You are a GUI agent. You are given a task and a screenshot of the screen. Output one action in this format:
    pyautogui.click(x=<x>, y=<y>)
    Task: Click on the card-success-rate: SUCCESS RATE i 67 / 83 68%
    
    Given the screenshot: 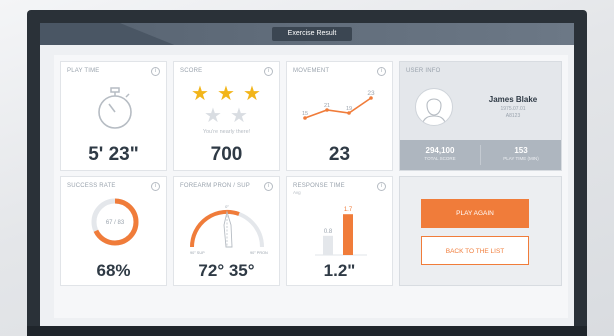 What is the action you would take?
    pyautogui.click(x=113, y=231)
    